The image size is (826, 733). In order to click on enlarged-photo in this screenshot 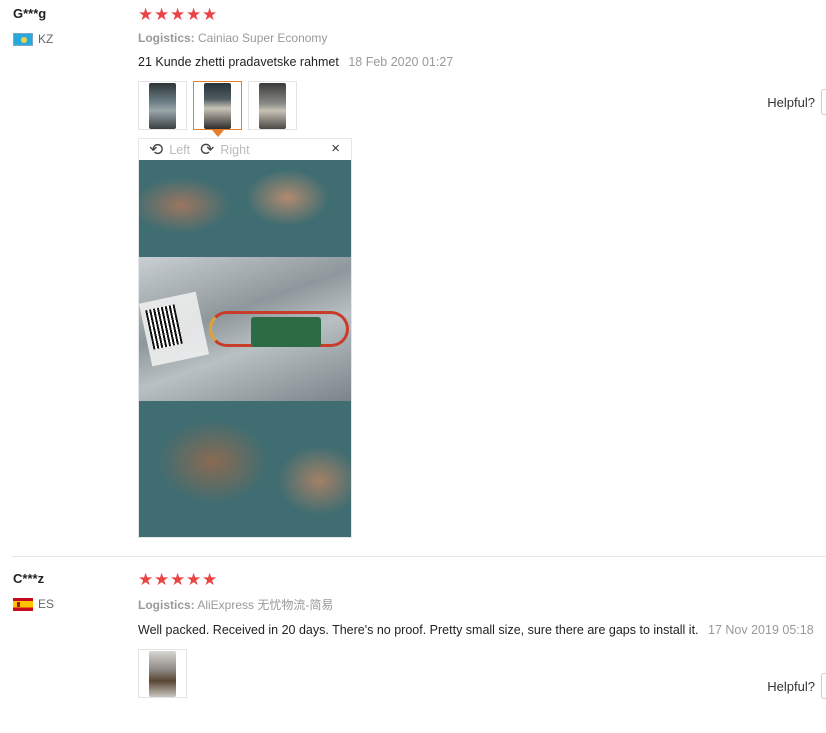, I will do `click(245, 348)`.